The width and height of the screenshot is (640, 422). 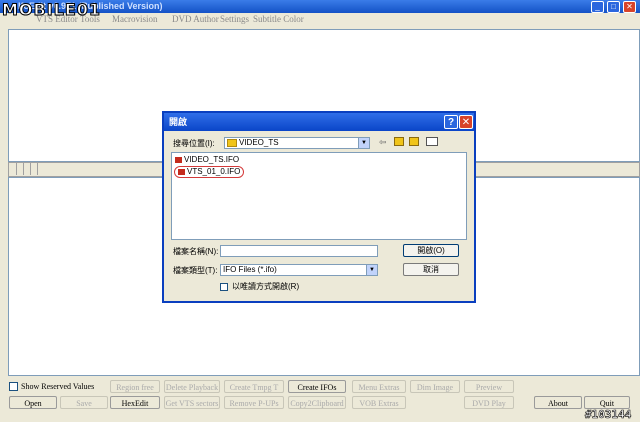 I want to click on new-folder-icon, so click(x=414, y=141).